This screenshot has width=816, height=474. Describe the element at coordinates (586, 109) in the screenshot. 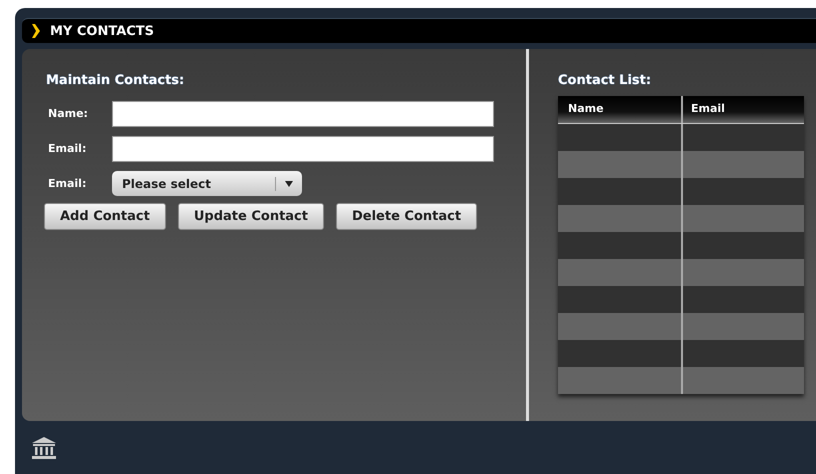

I see `column-header: Name` at that location.